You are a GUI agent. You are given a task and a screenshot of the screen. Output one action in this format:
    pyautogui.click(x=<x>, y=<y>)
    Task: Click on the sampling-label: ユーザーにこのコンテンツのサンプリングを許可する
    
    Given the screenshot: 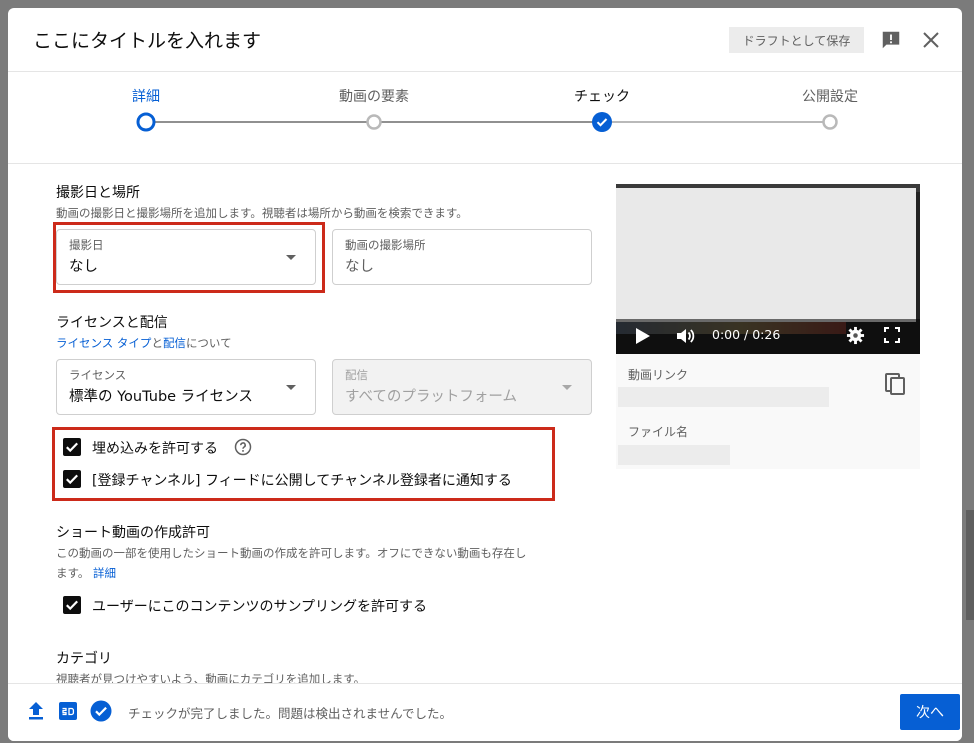 What is the action you would take?
    pyautogui.click(x=260, y=607)
    